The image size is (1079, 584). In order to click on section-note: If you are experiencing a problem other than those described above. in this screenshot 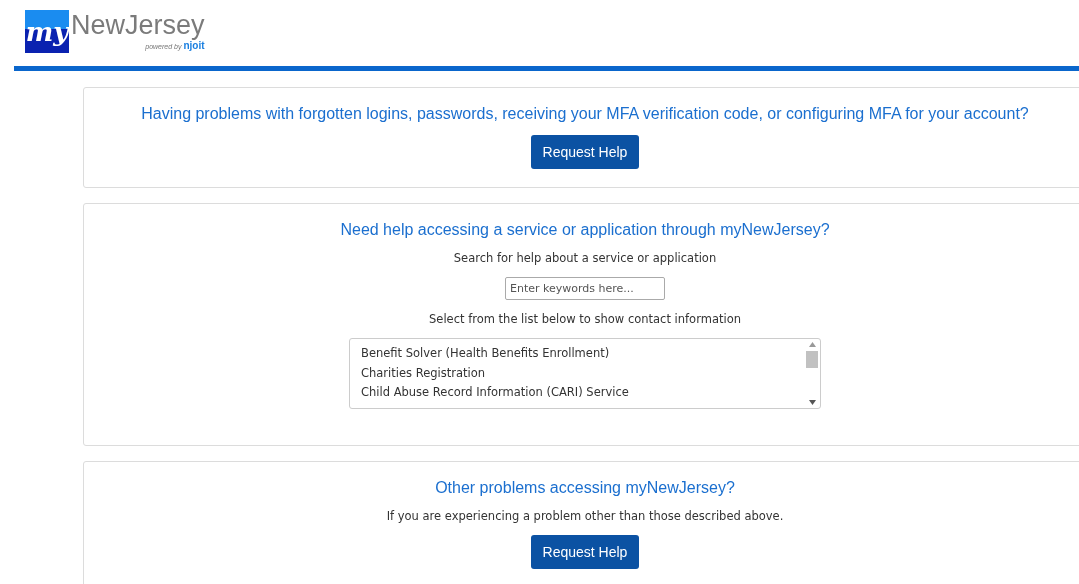, I will do `click(585, 516)`.